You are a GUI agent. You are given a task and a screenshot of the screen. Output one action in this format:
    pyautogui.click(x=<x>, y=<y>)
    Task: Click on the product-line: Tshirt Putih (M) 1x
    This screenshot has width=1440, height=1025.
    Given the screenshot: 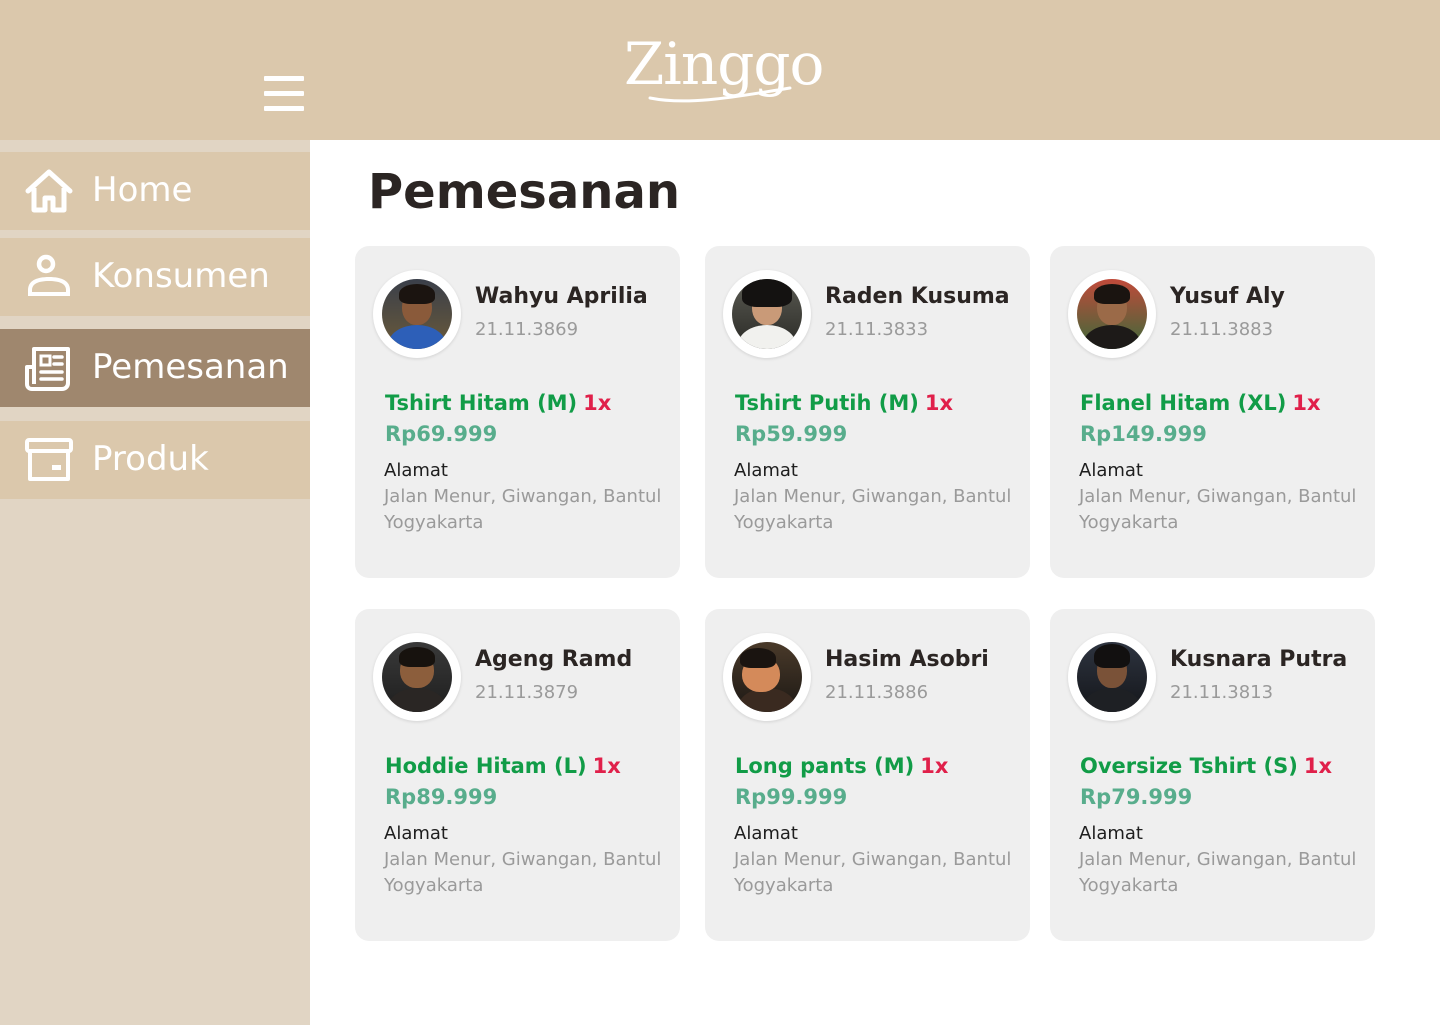 What is the action you would take?
    pyautogui.click(x=844, y=403)
    